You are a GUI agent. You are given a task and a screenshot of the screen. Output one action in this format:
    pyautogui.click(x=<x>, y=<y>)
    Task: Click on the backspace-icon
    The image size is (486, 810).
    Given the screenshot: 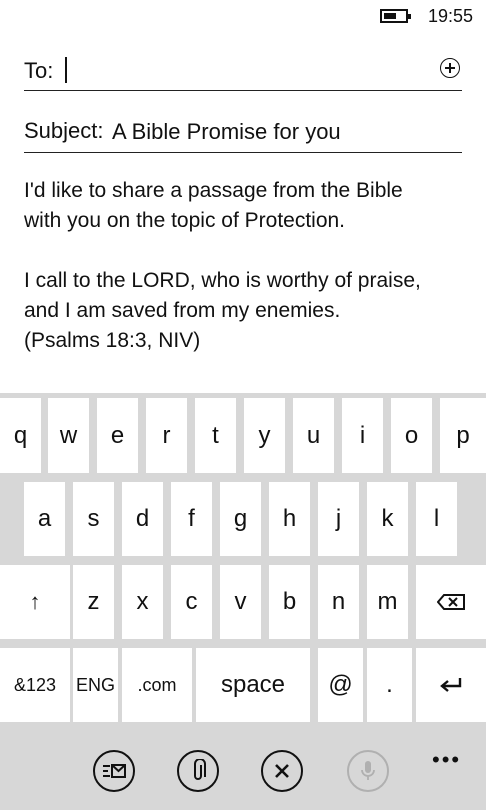 What is the action you would take?
    pyautogui.click(x=451, y=602)
    